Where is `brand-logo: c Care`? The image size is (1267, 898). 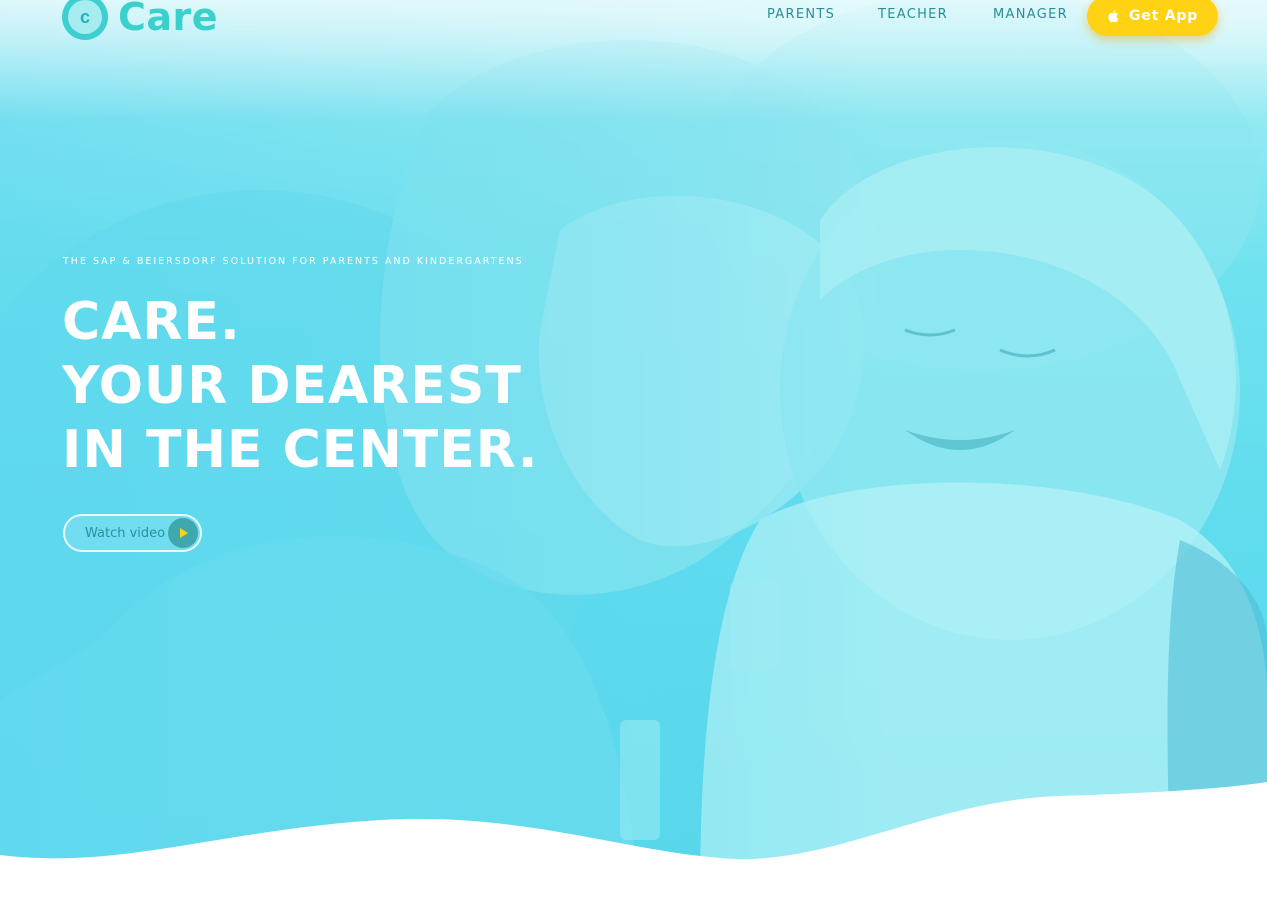
brand-logo: c Care is located at coordinates (140, 20).